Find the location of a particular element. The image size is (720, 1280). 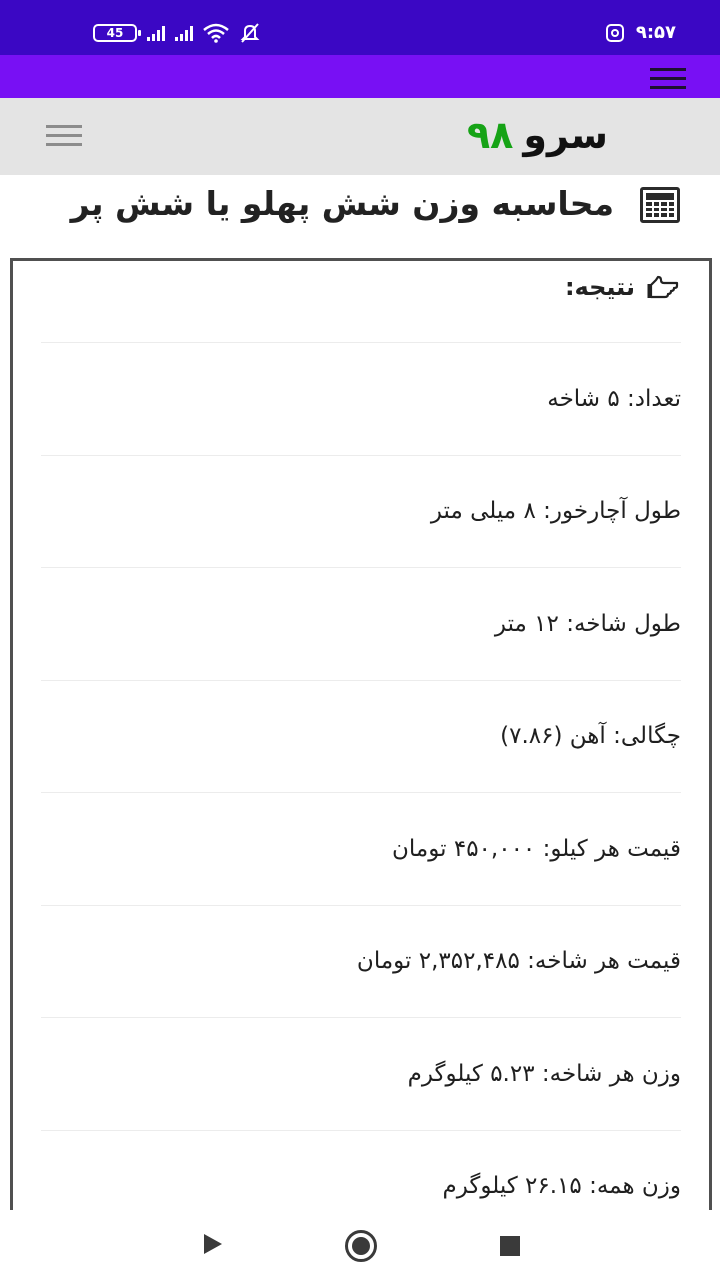

result-total-weight: وزن همه: ۲۶.۱۵ کیلوگرم is located at coordinates (361, 1175).